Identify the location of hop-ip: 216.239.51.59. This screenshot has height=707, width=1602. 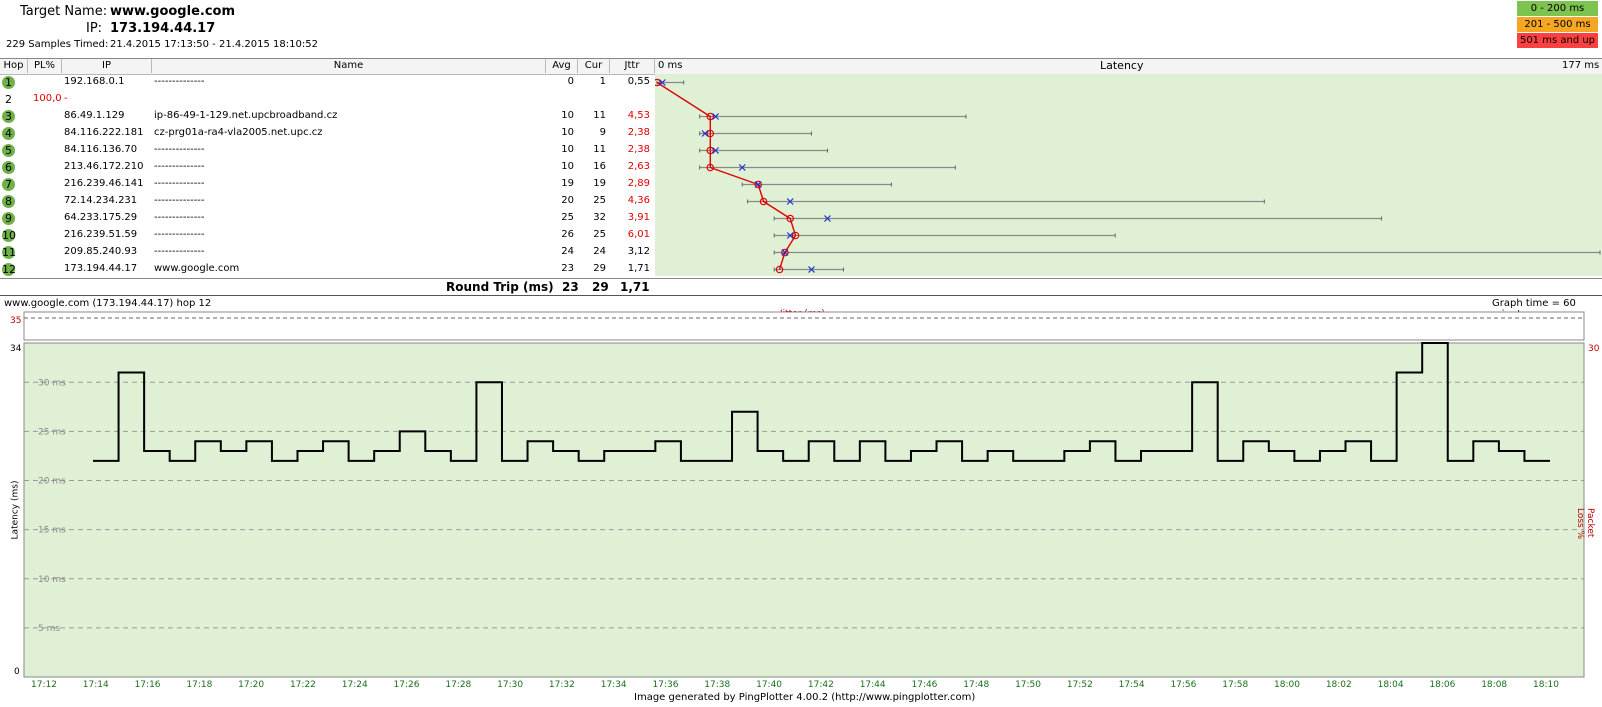
(101, 234).